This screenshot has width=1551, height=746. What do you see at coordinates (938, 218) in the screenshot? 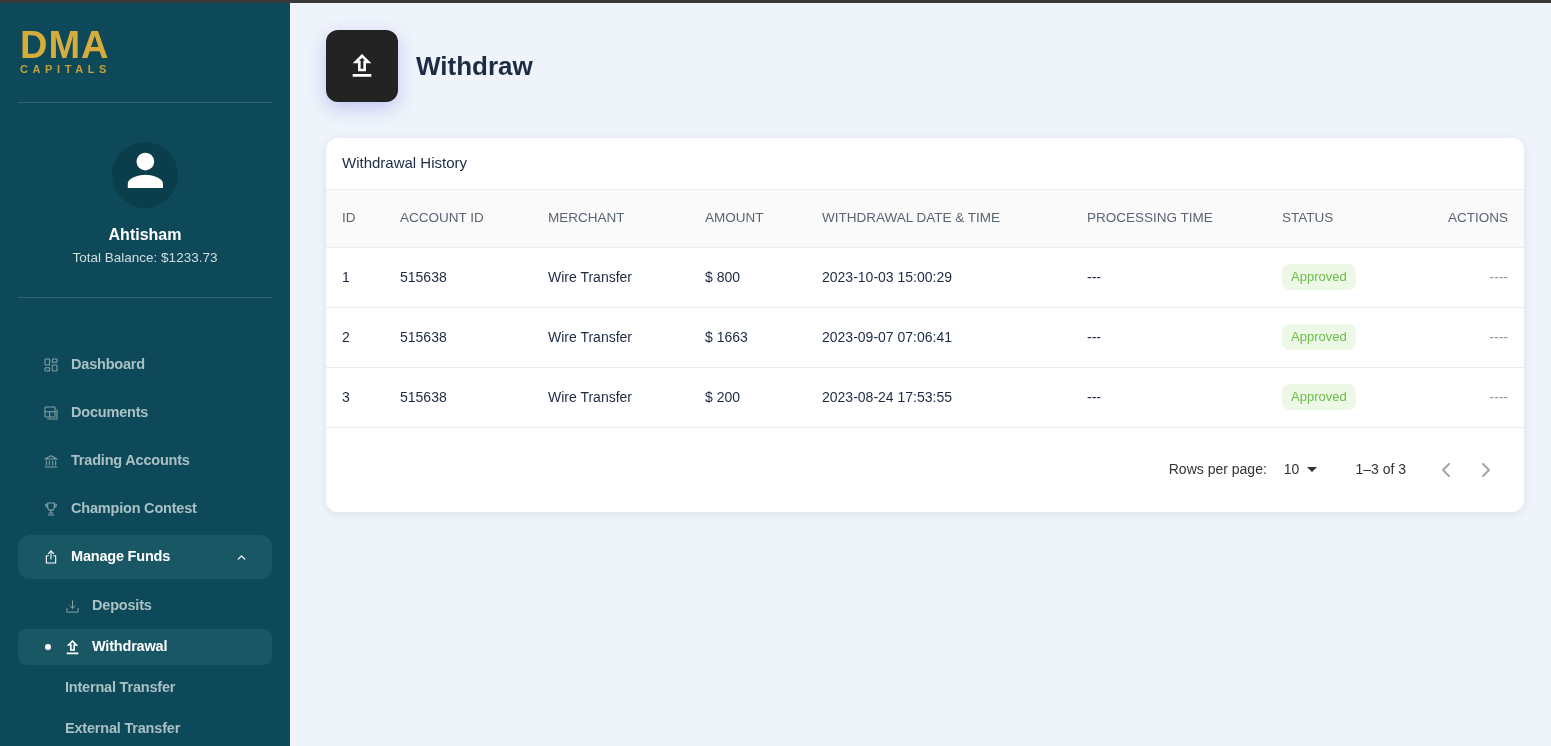
I see `column-header: WITHDRAWAL DATE & TIME` at bounding box center [938, 218].